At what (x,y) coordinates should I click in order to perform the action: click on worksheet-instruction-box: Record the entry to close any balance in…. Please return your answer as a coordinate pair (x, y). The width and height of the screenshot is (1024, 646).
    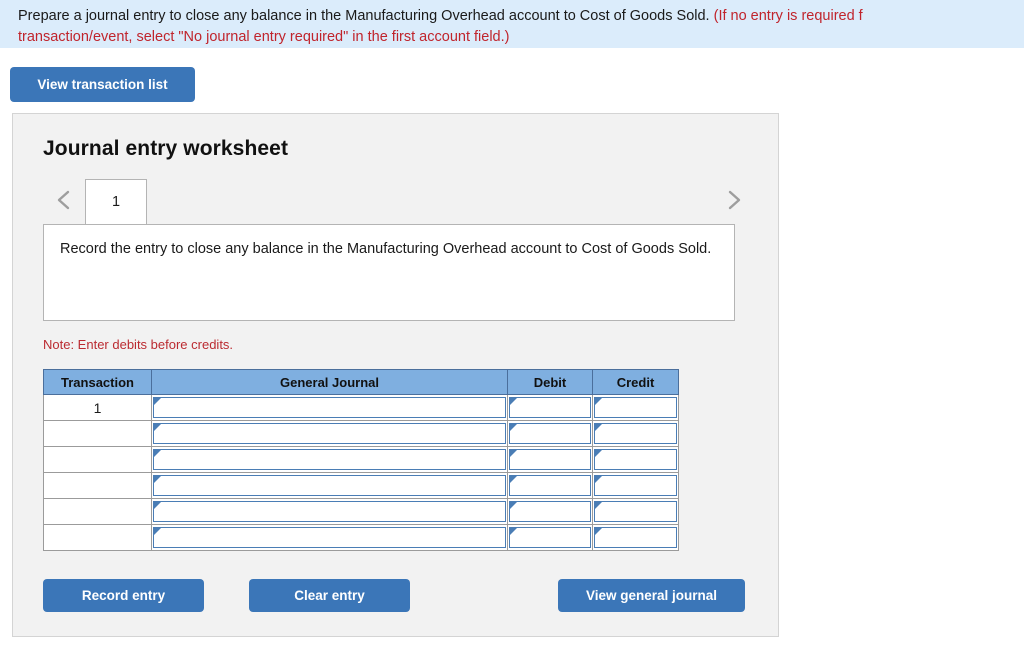
    Looking at the image, I should click on (389, 272).